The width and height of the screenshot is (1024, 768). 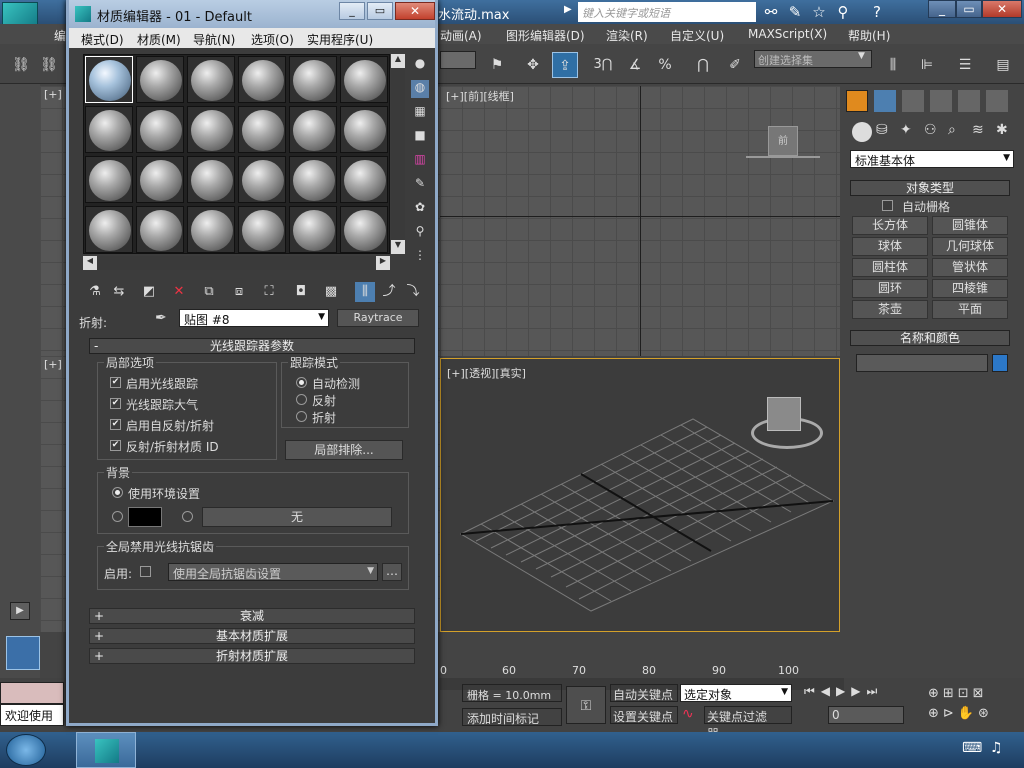 What do you see at coordinates (252, 636) in the screenshot?
I see `basic-material-ext-rollout-header: + 基本材质扩展` at bounding box center [252, 636].